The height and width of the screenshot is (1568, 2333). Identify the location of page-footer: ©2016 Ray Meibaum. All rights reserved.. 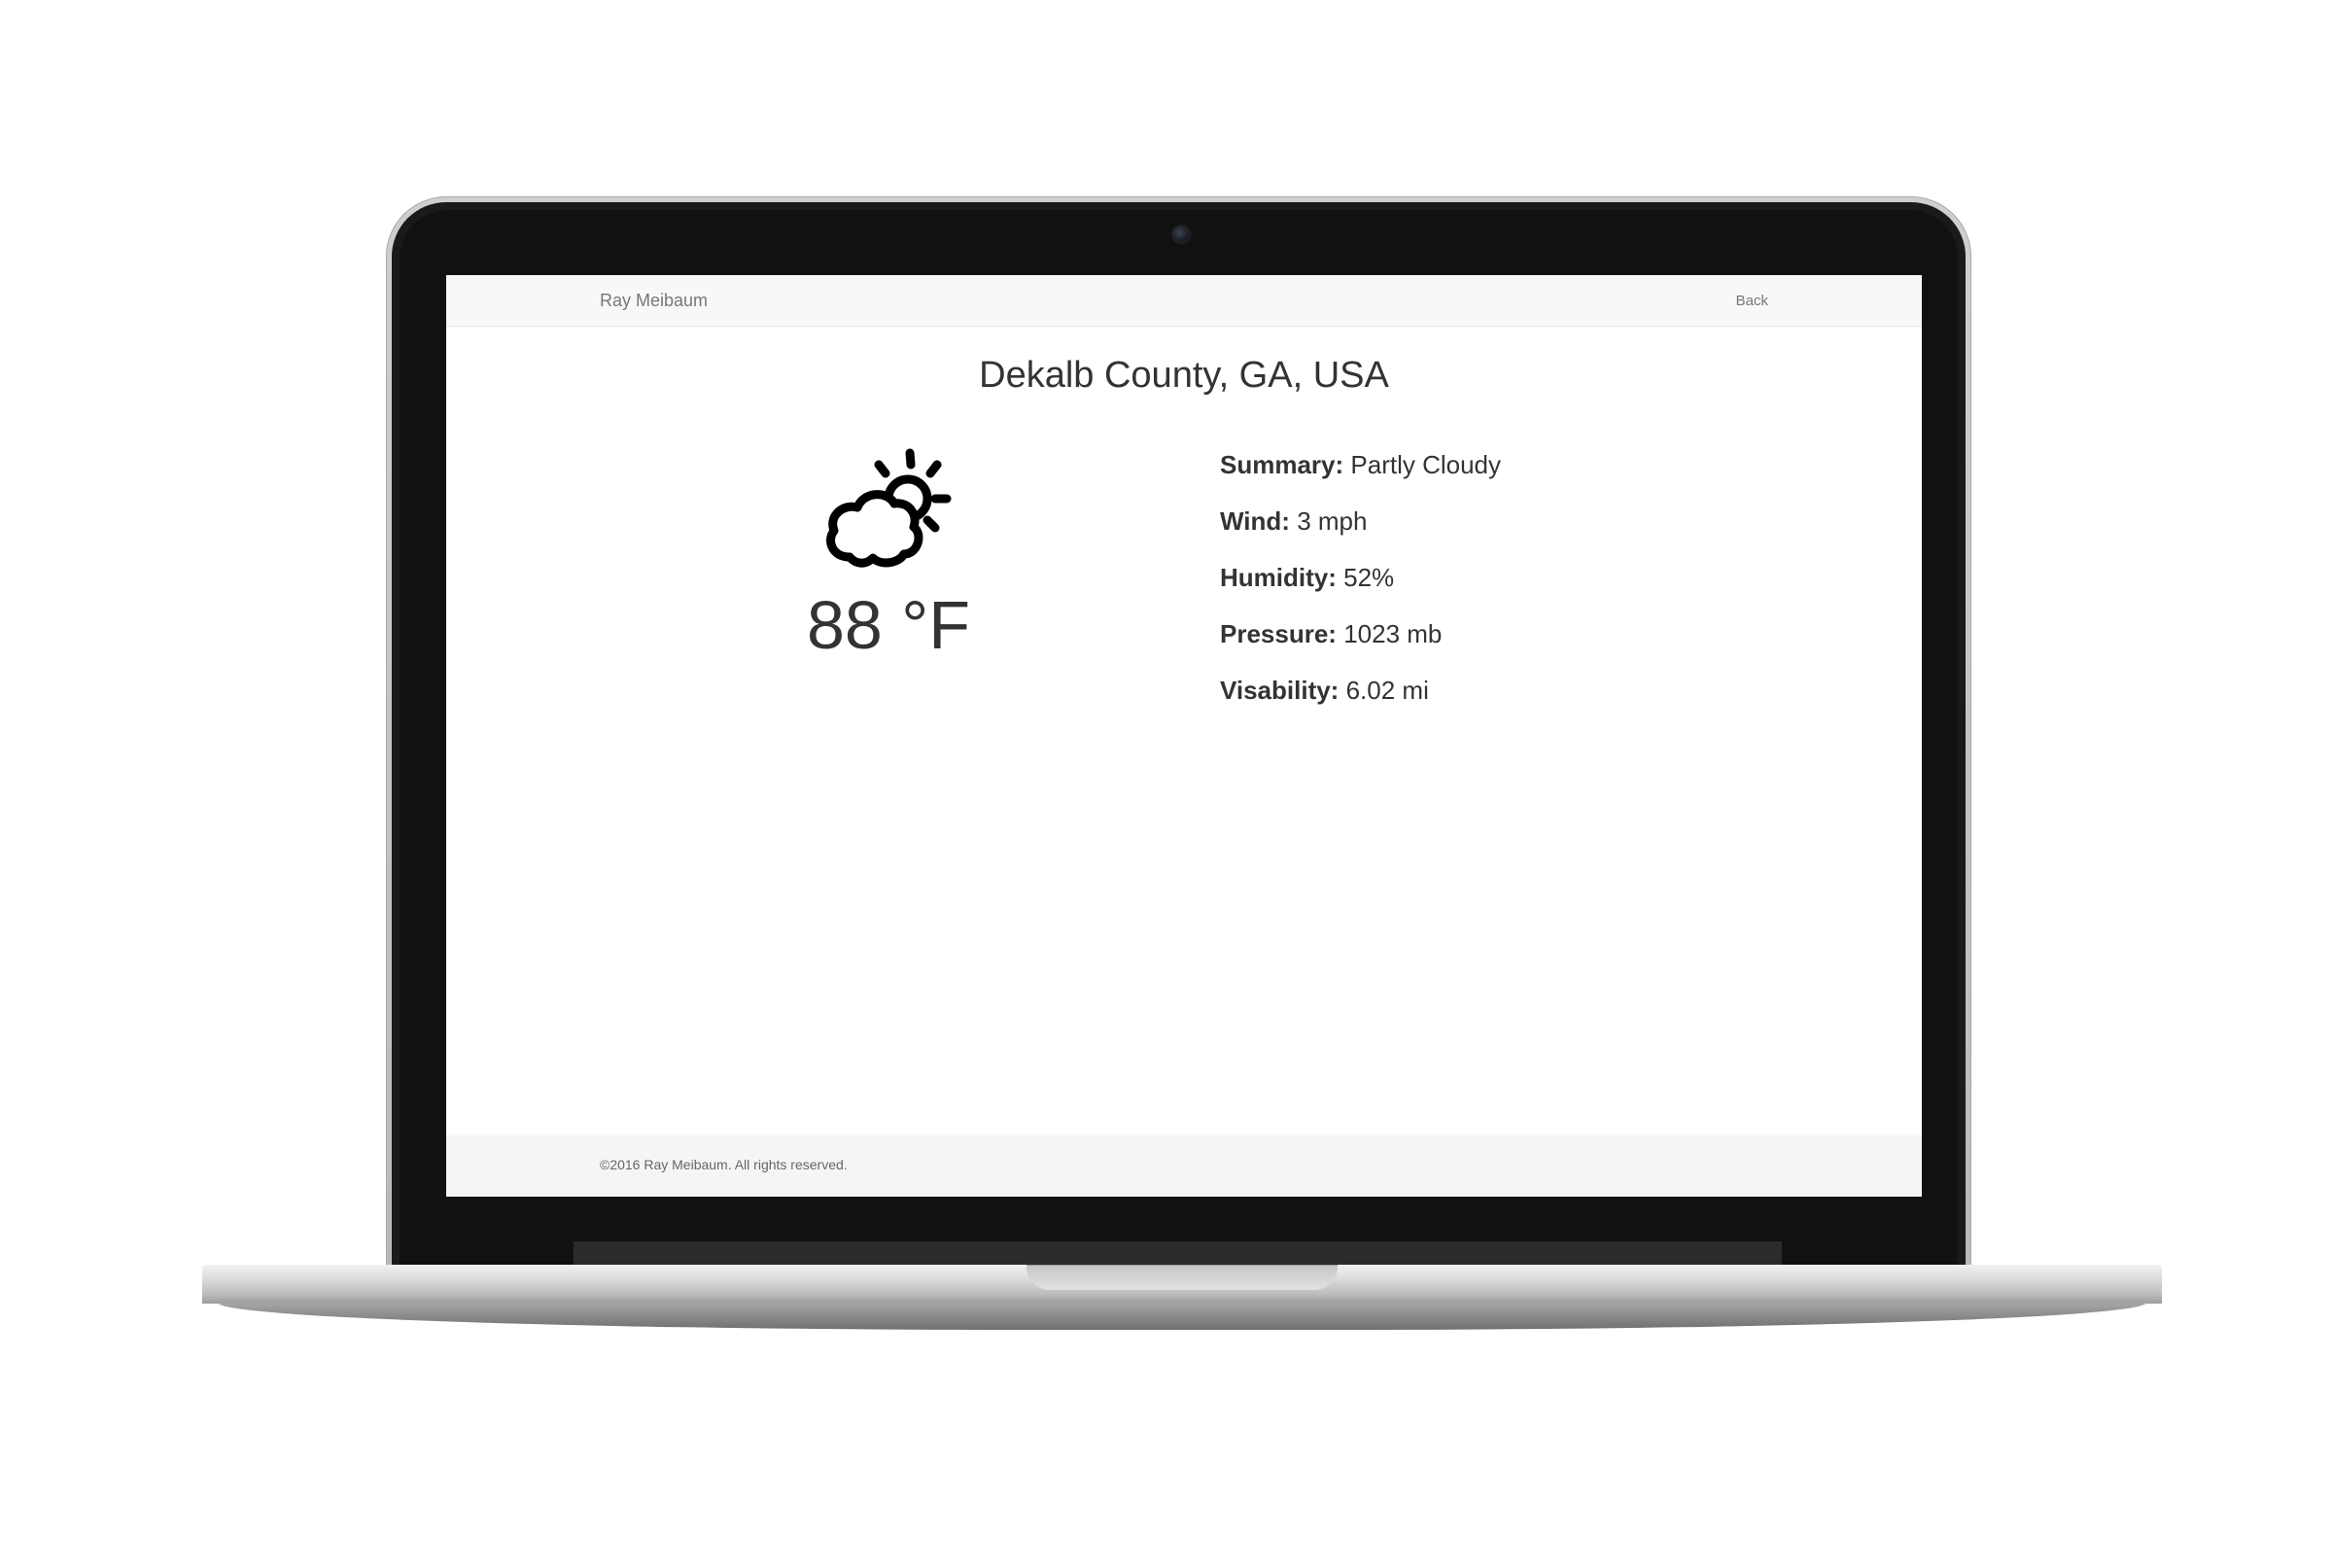
(1184, 1166).